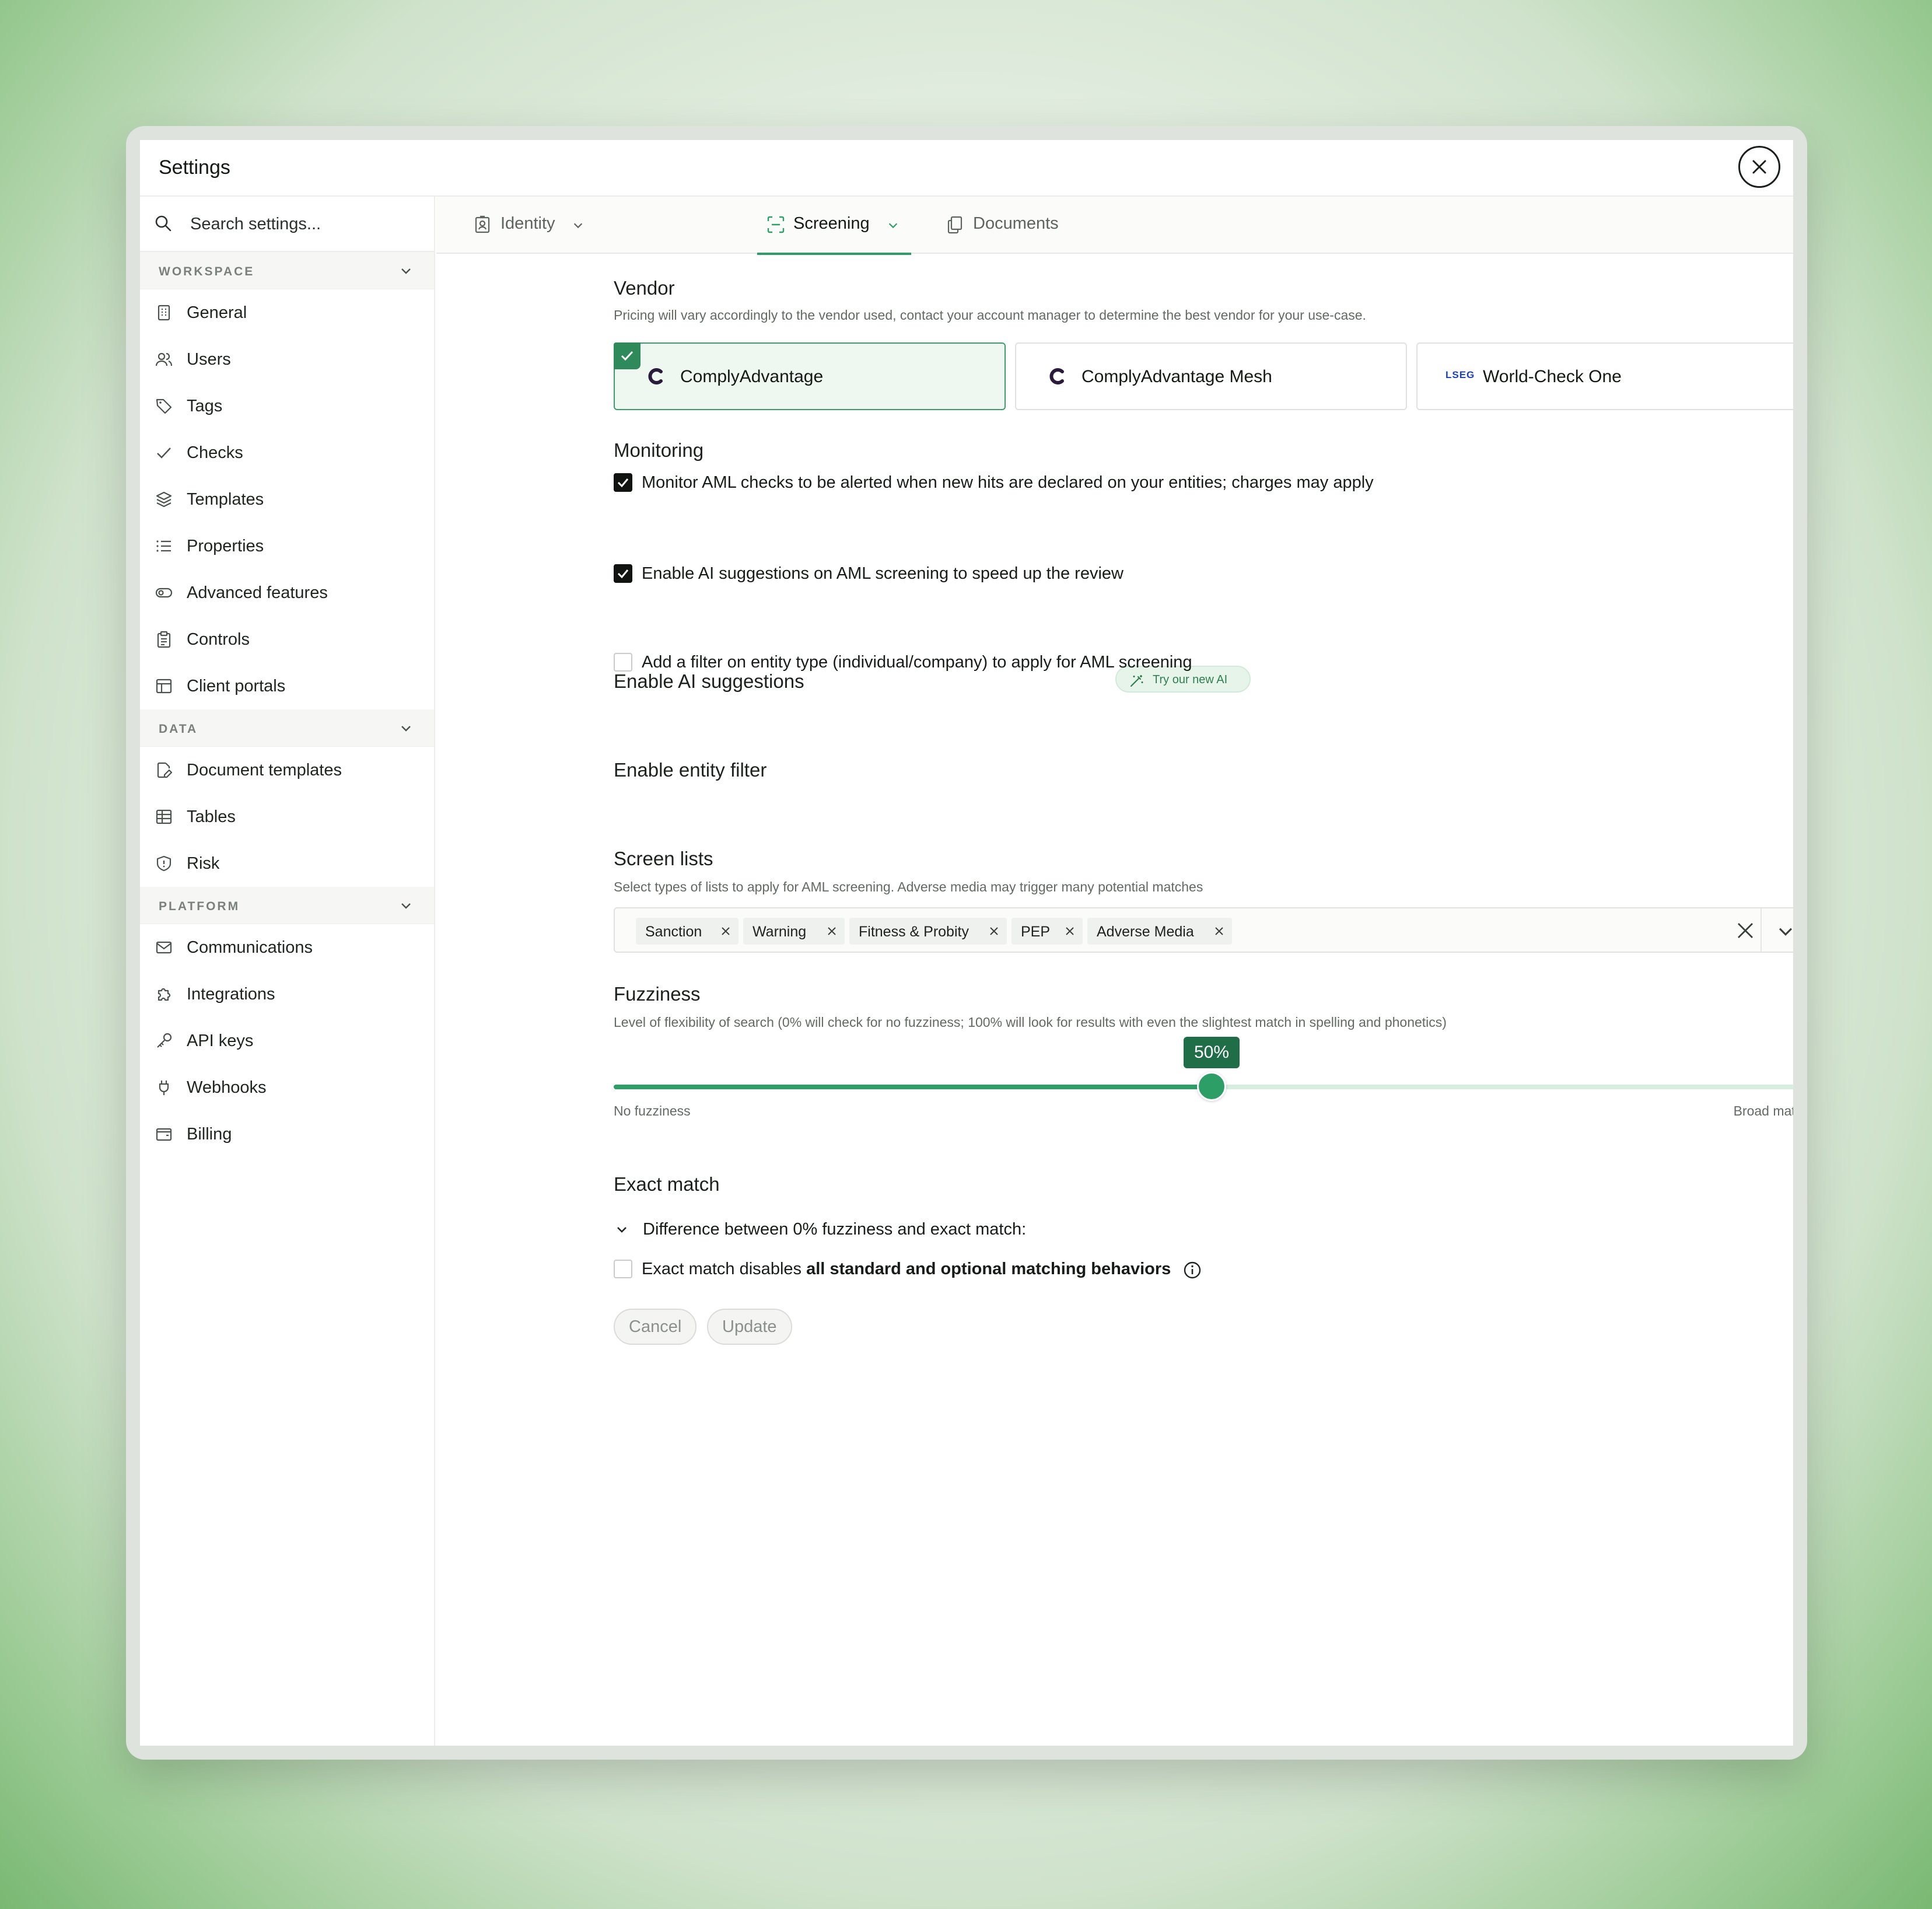 The width and height of the screenshot is (1932, 1909). Describe the element at coordinates (287, 1134) in the screenshot. I see `sidebar-item-billing: Billing` at that location.